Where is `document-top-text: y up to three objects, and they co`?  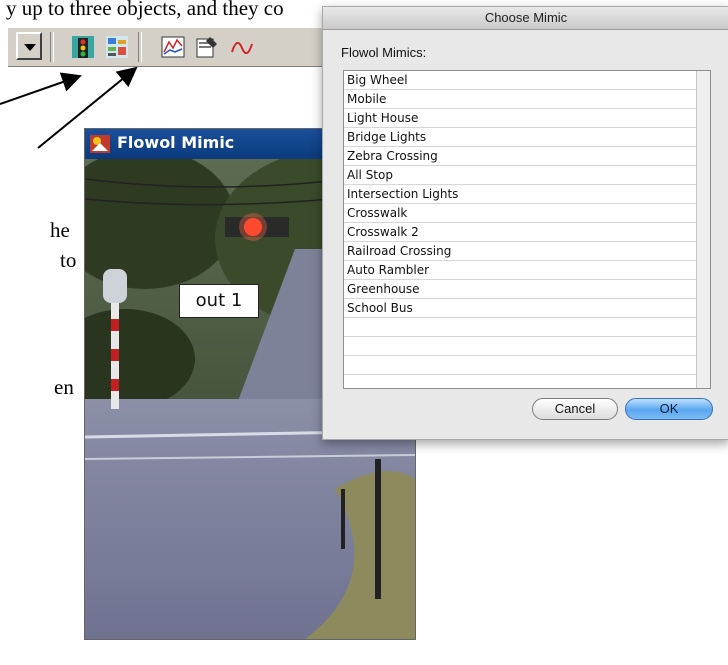 document-top-text: y up to three objects, and they co is located at coordinates (145, 10).